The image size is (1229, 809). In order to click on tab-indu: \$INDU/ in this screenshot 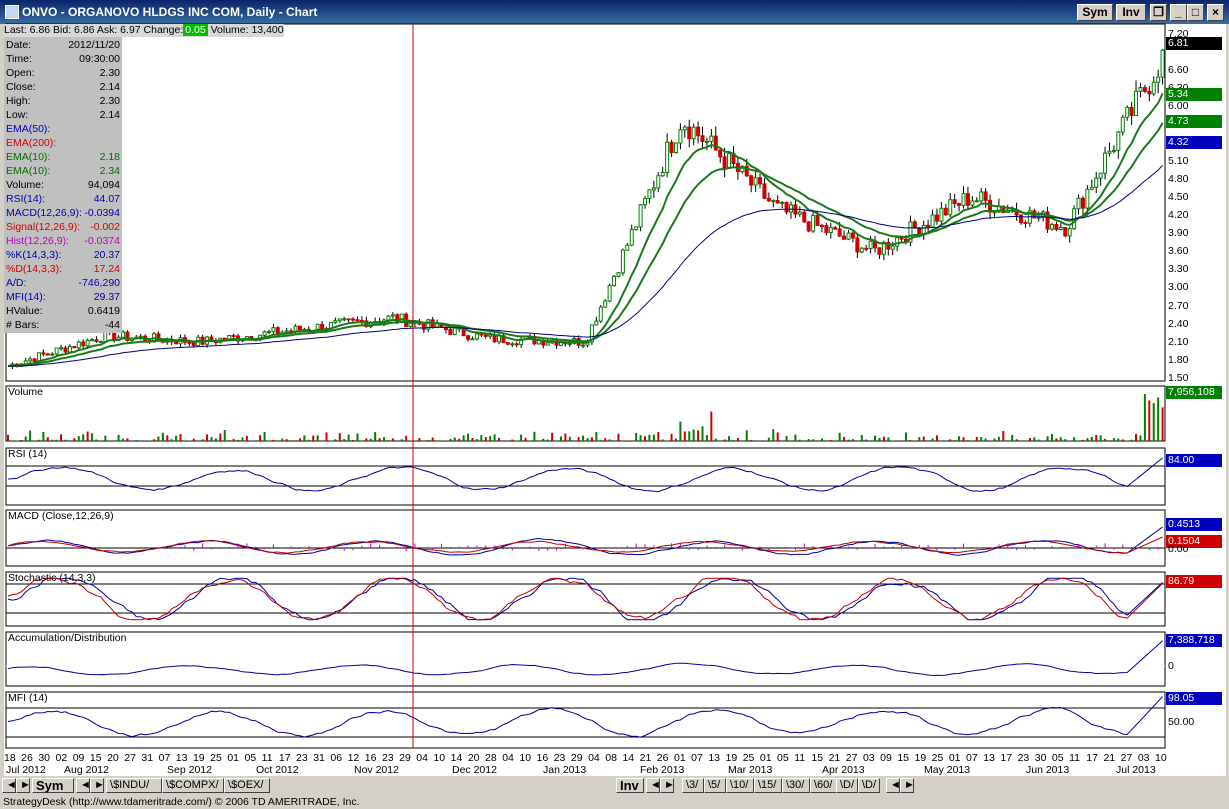, I will do `click(134, 785)`.